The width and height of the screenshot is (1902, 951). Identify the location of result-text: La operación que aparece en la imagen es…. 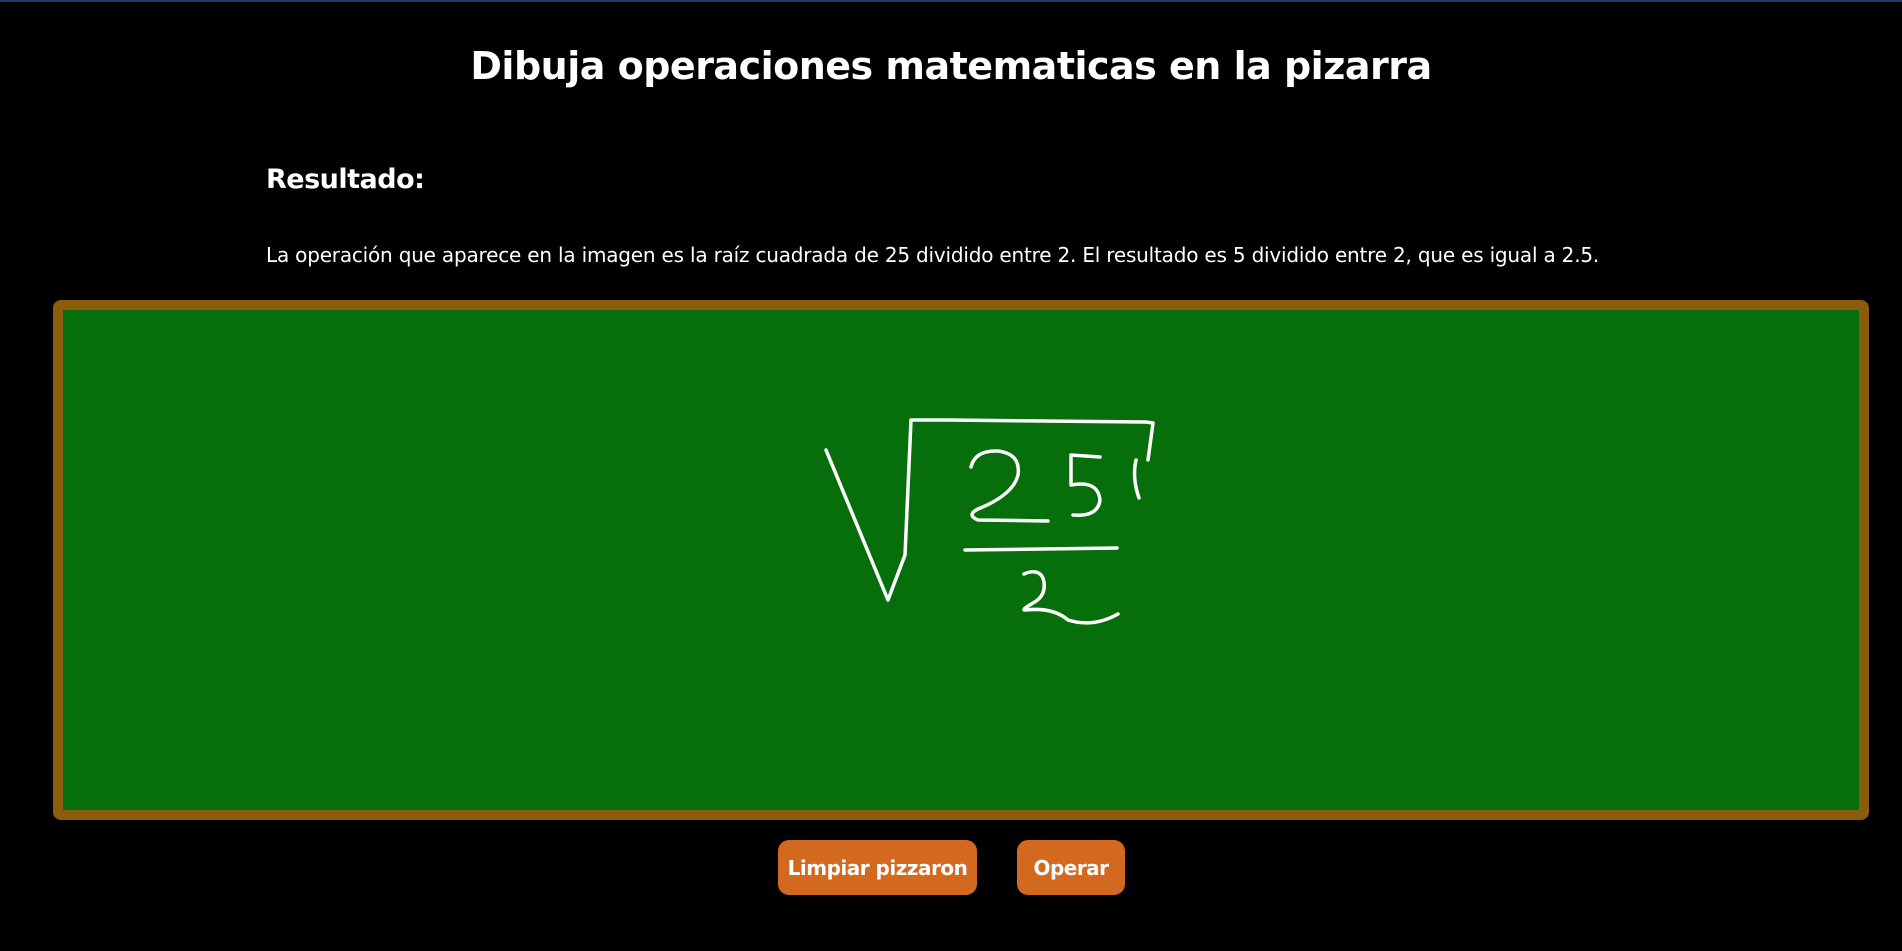
(933, 255).